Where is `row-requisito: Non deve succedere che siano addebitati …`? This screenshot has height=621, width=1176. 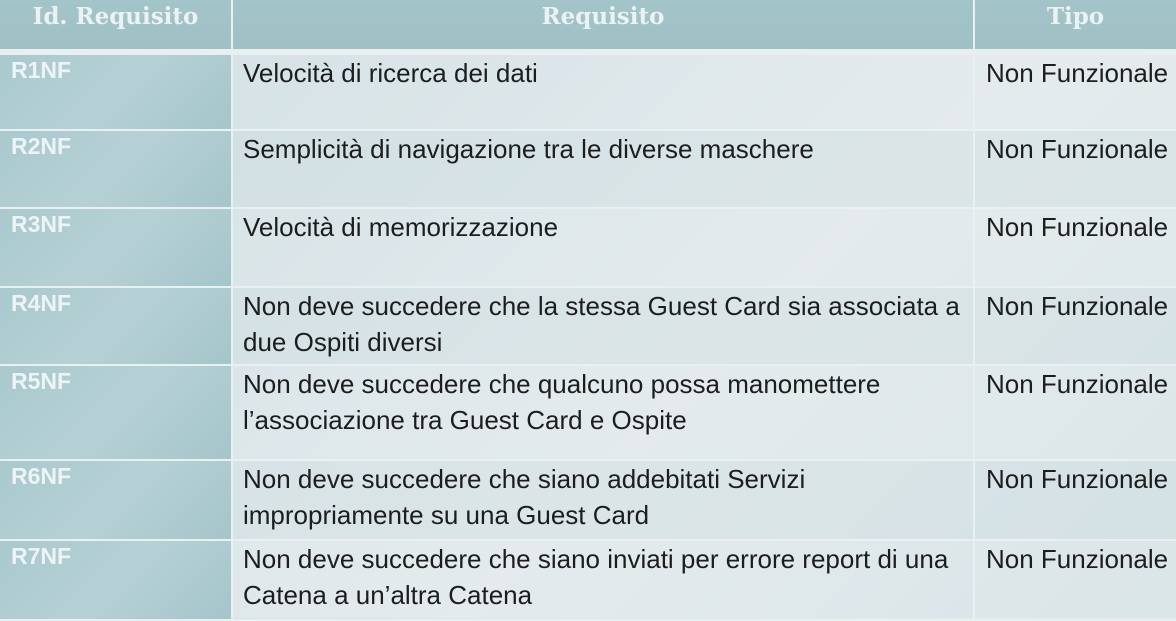 row-requisito: Non deve succedere che siano addebitati … is located at coordinates (603, 500).